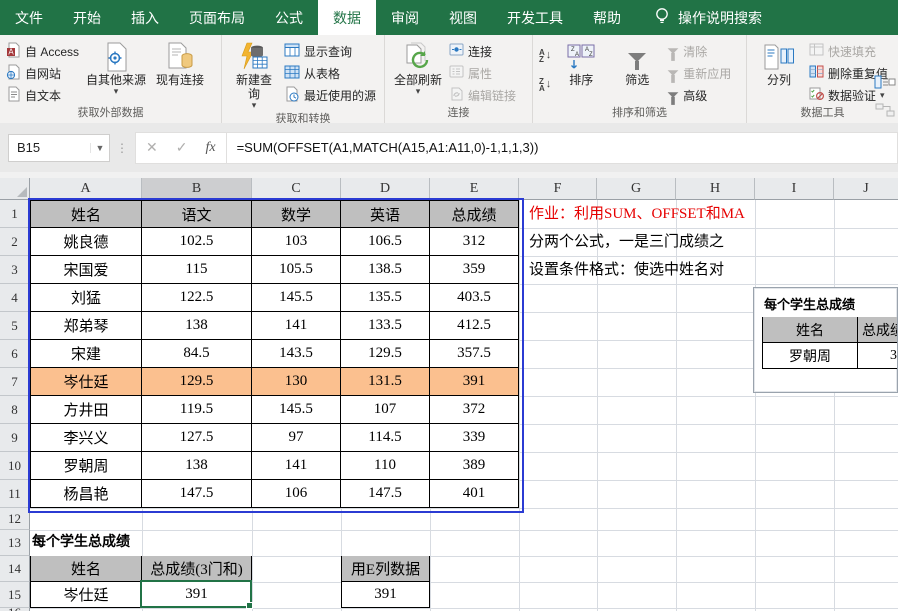 The image size is (898, 611). Describe the element at coordinates (86, 270) in the screenshot. I see `cell: 宋国爱` at that location.